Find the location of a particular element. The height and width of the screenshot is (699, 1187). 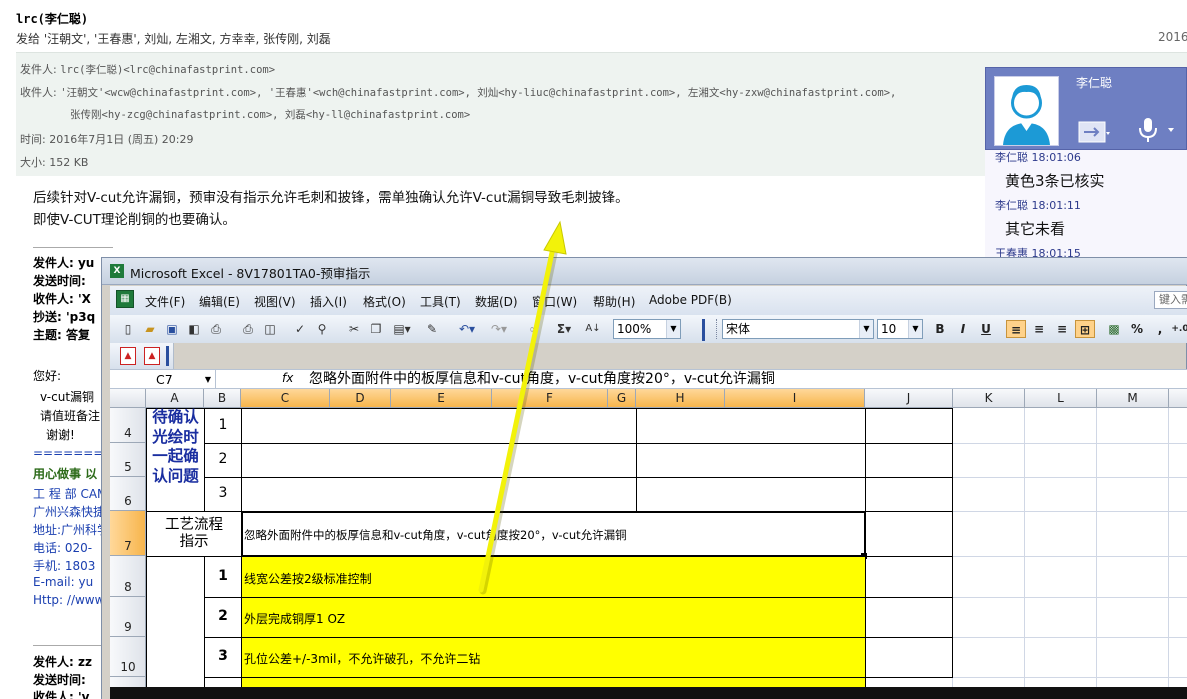

print-preview-icon: ◫ is located at coordinates (270, 329).